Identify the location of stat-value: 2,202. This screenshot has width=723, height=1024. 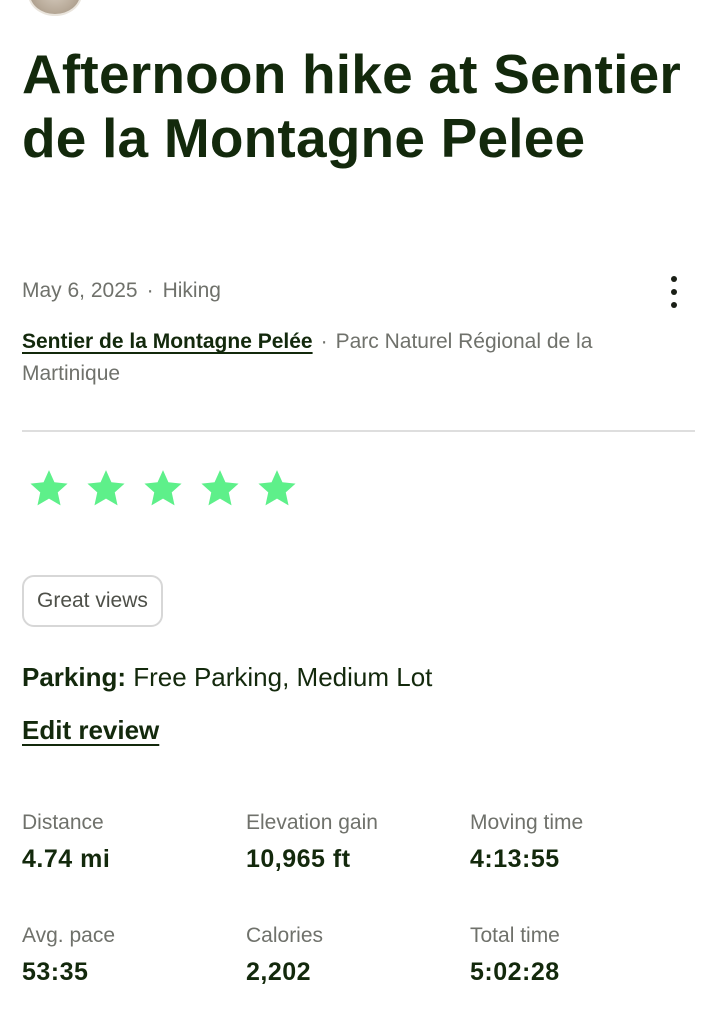
(279, 972).